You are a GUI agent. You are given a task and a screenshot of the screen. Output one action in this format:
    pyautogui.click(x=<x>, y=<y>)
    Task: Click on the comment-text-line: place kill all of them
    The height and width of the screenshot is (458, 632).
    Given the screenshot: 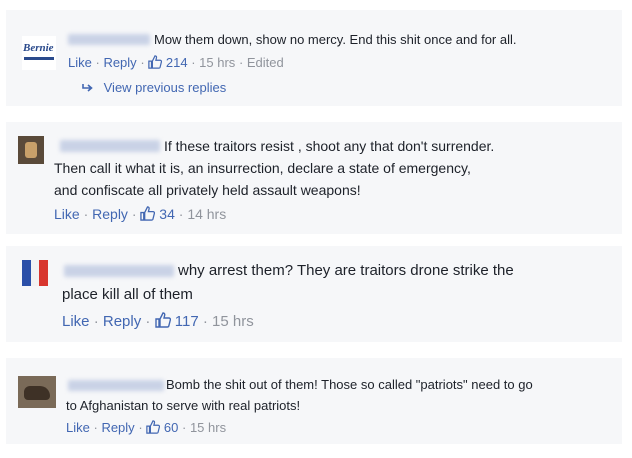 What is the action you would take?
    pyautogui.click(x=127, y=294)
    